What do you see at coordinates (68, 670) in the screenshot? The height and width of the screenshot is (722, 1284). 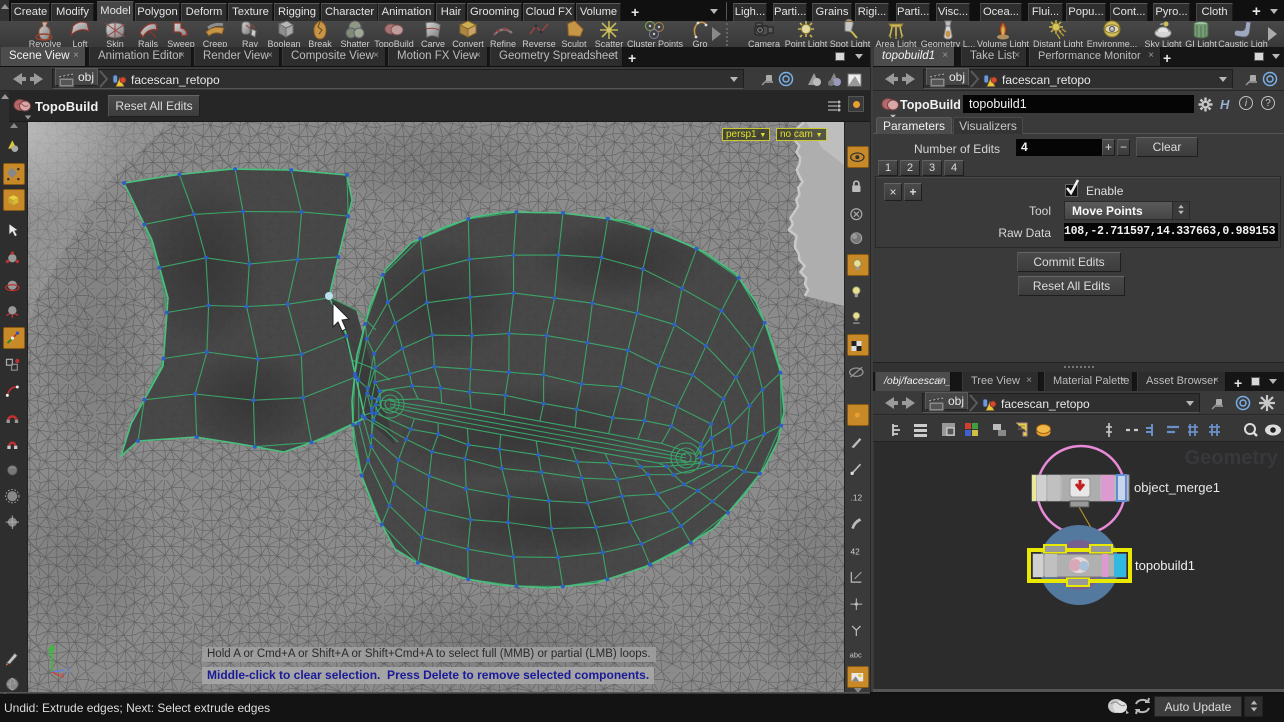 I see `svg-text: z` at bounding box center [68, 670].